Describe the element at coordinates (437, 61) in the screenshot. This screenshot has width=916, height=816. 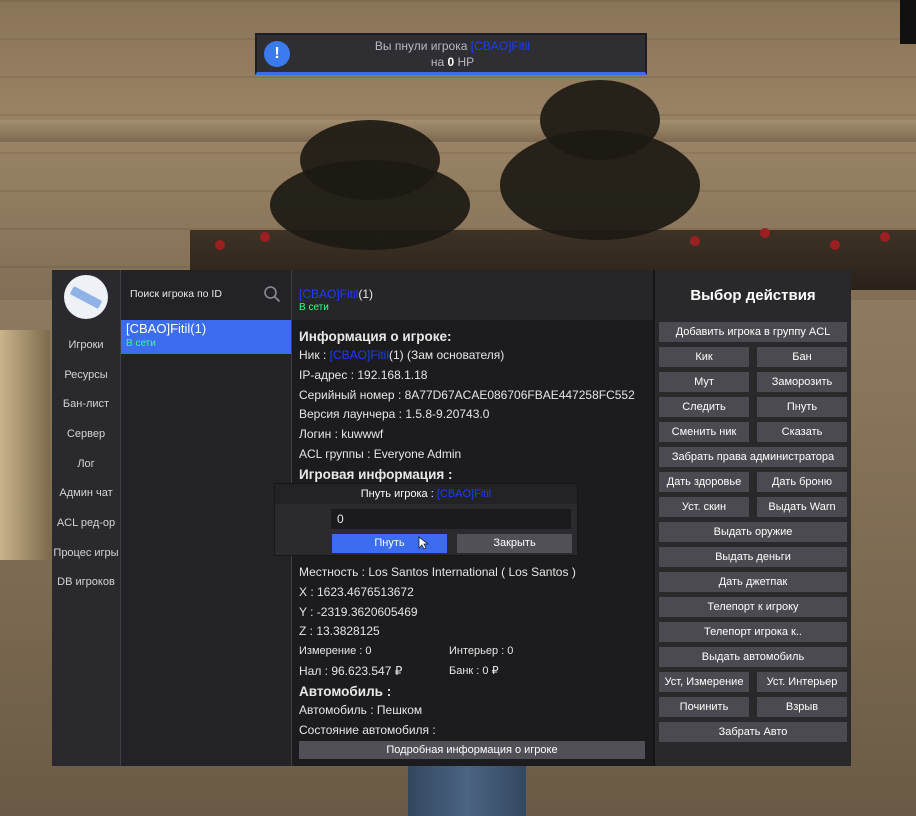
I see `notification-line2-prefix: на` at that location.